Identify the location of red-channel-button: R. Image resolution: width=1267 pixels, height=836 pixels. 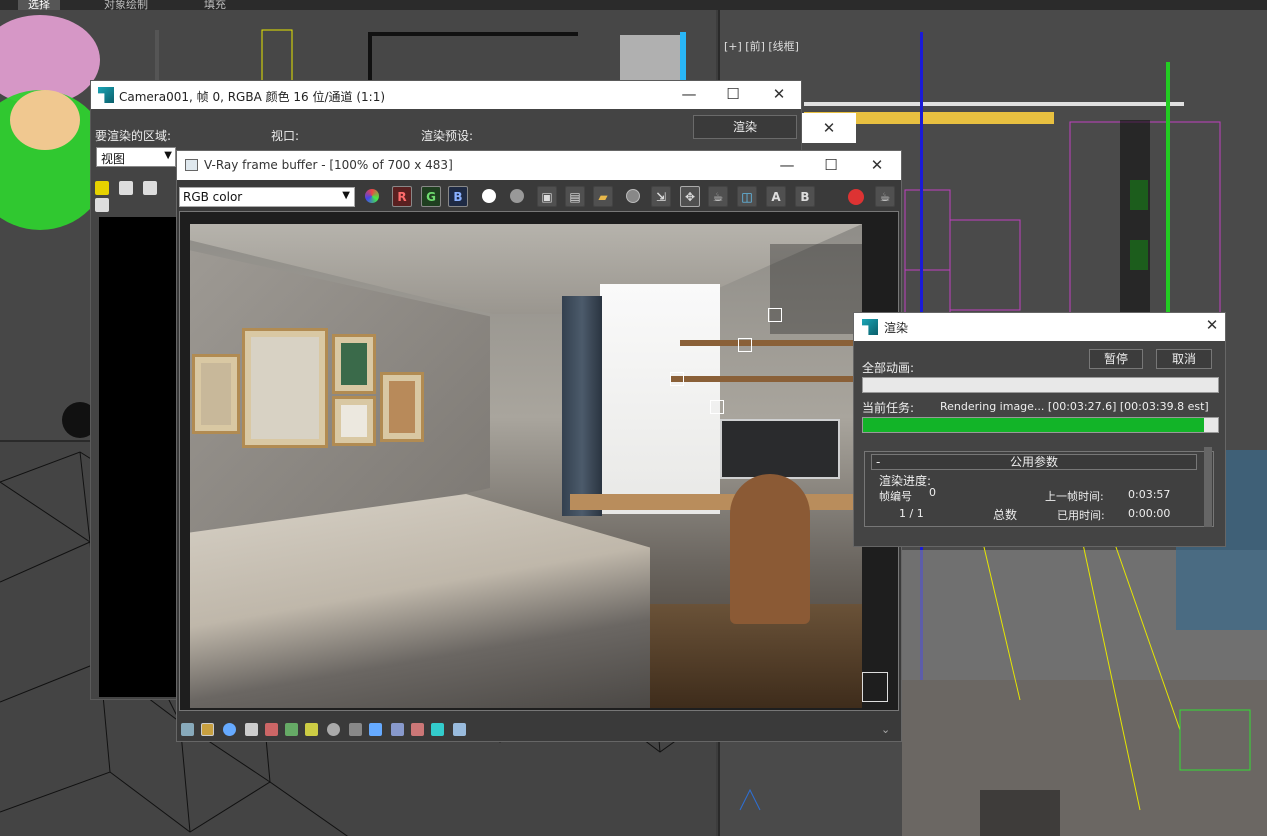
(402, 196).